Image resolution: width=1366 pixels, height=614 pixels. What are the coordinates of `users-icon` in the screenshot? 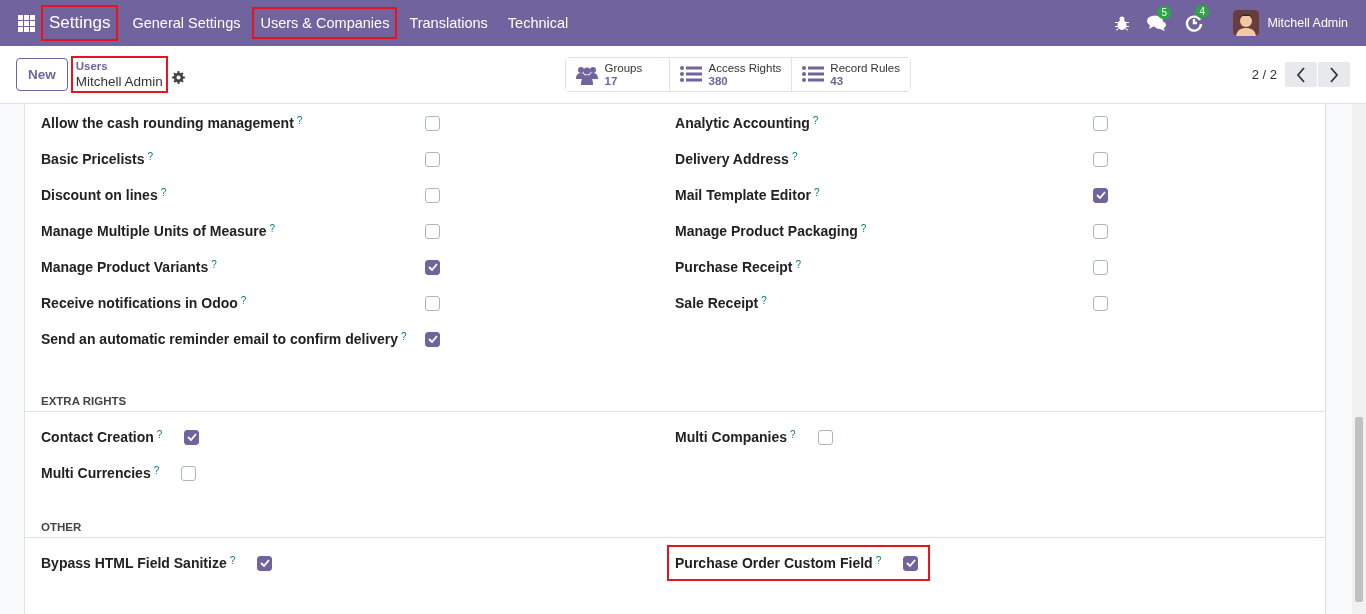 It's located at (587, 74).